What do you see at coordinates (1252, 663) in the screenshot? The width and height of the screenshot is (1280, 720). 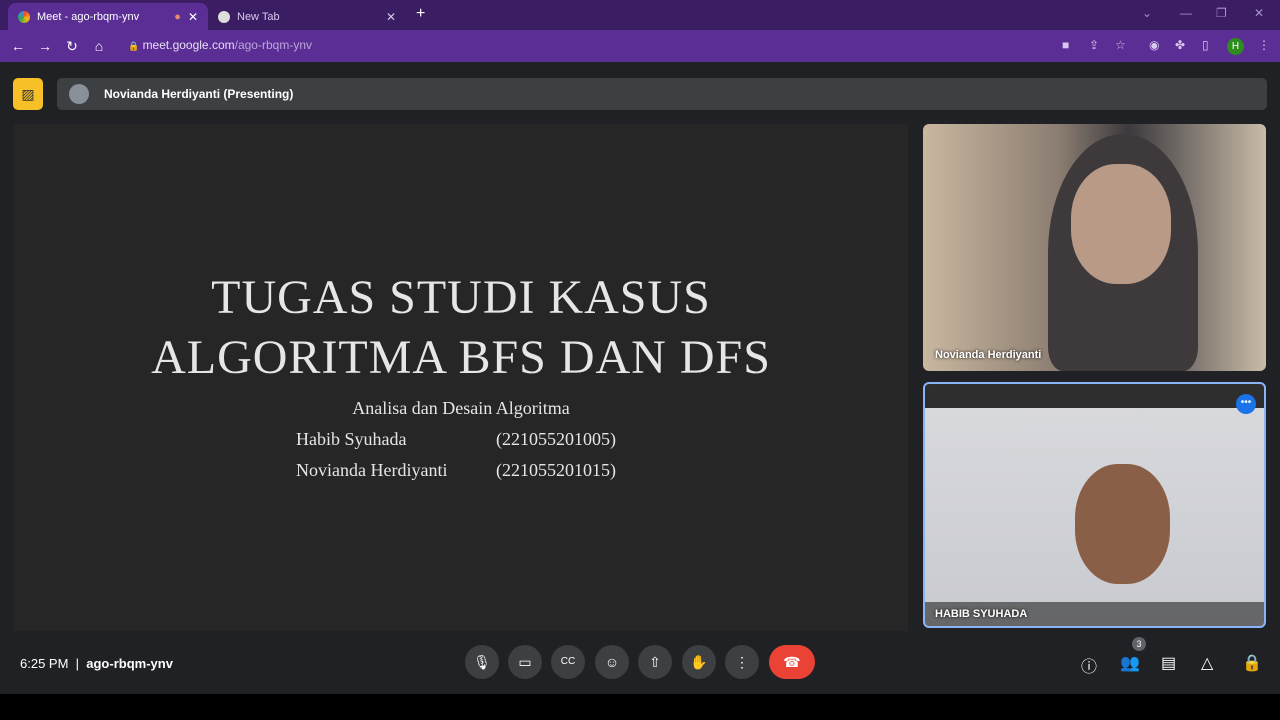 I see `host-controls-icon: 🔒` at bounding box center [1252, 663].